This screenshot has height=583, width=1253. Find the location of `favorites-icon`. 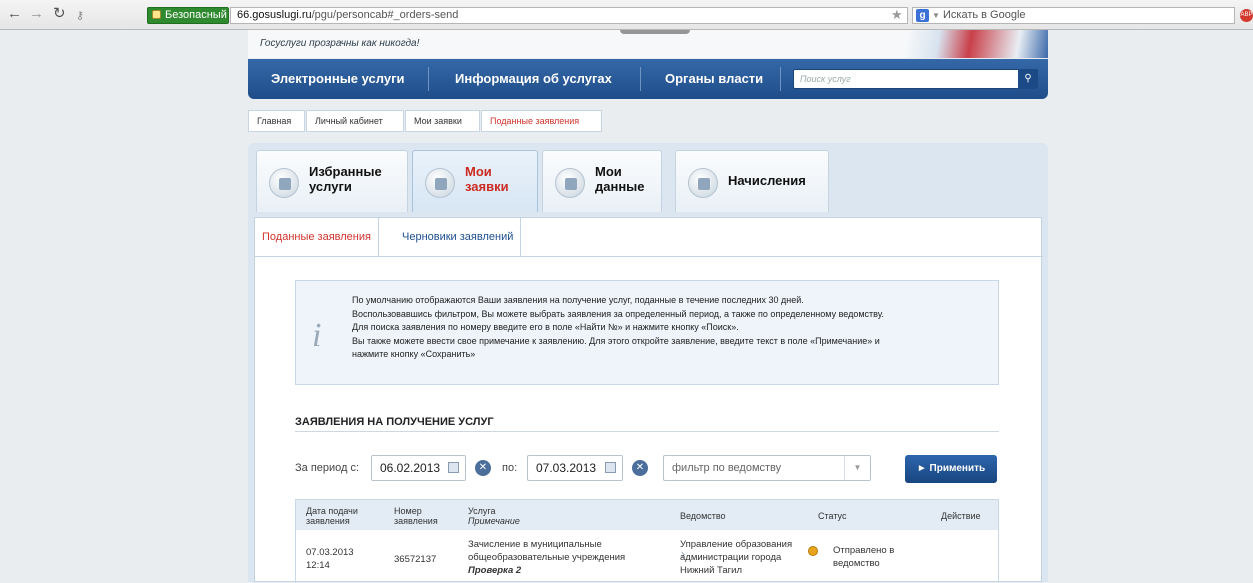

favorites-icon is located at coordinates (284, 183).